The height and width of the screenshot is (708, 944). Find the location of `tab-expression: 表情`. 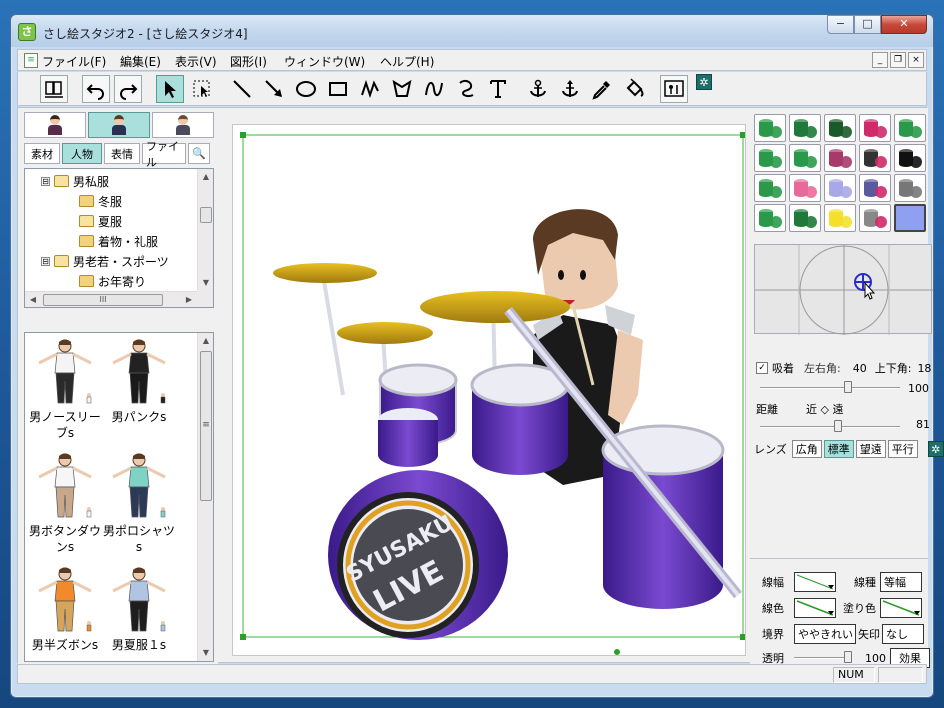

tab-expression: 表情 is located at coordinates (122, 153).